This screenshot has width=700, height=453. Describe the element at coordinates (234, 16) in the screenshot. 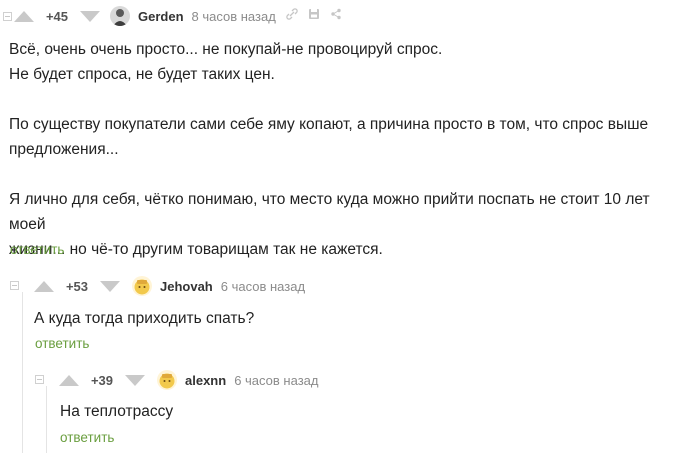

I see `comment-time: 8 часов назад` at that location.